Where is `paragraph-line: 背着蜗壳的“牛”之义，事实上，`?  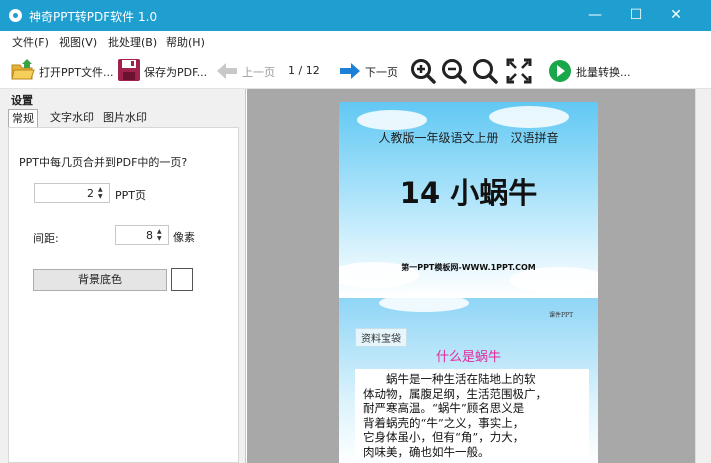 paragraph-line: 背着蜗壳的“牛”之义，事实上， is located at coordinates (444, 422).